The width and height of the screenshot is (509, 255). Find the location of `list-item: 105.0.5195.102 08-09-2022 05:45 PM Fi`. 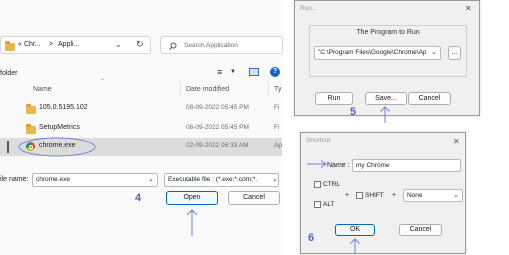

list-item: 105.0.5195.102 08-09-2022 05:45 PM Fi is located at coordinates (141, 109).